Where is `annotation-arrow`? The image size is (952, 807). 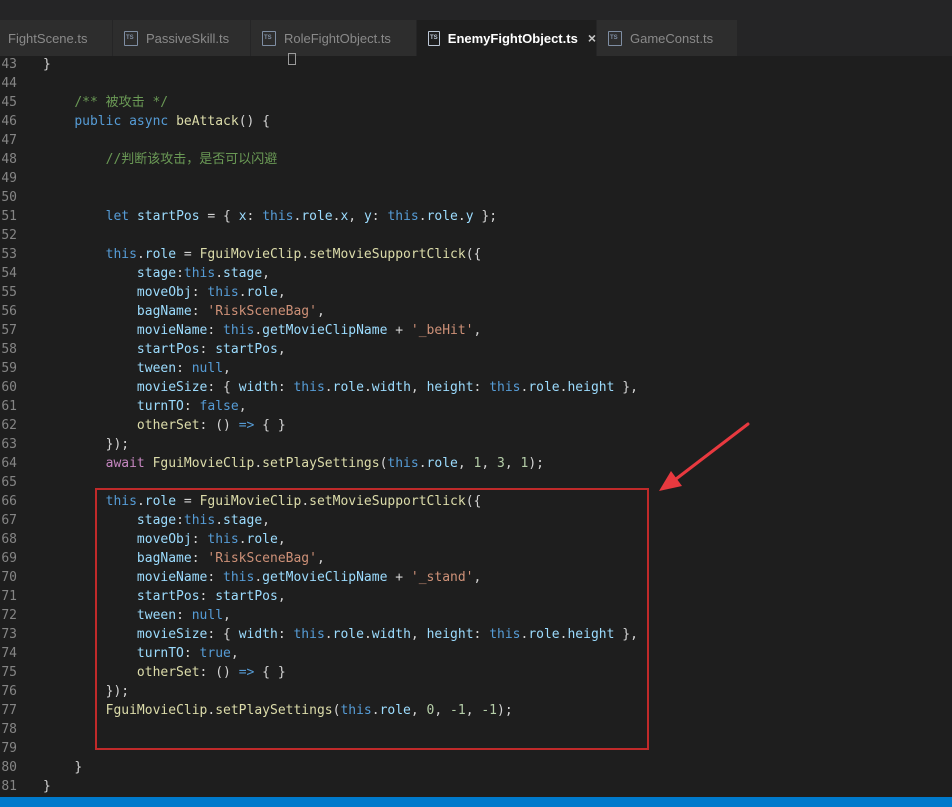
annotation-arrow is located at coordinates (704, 456).